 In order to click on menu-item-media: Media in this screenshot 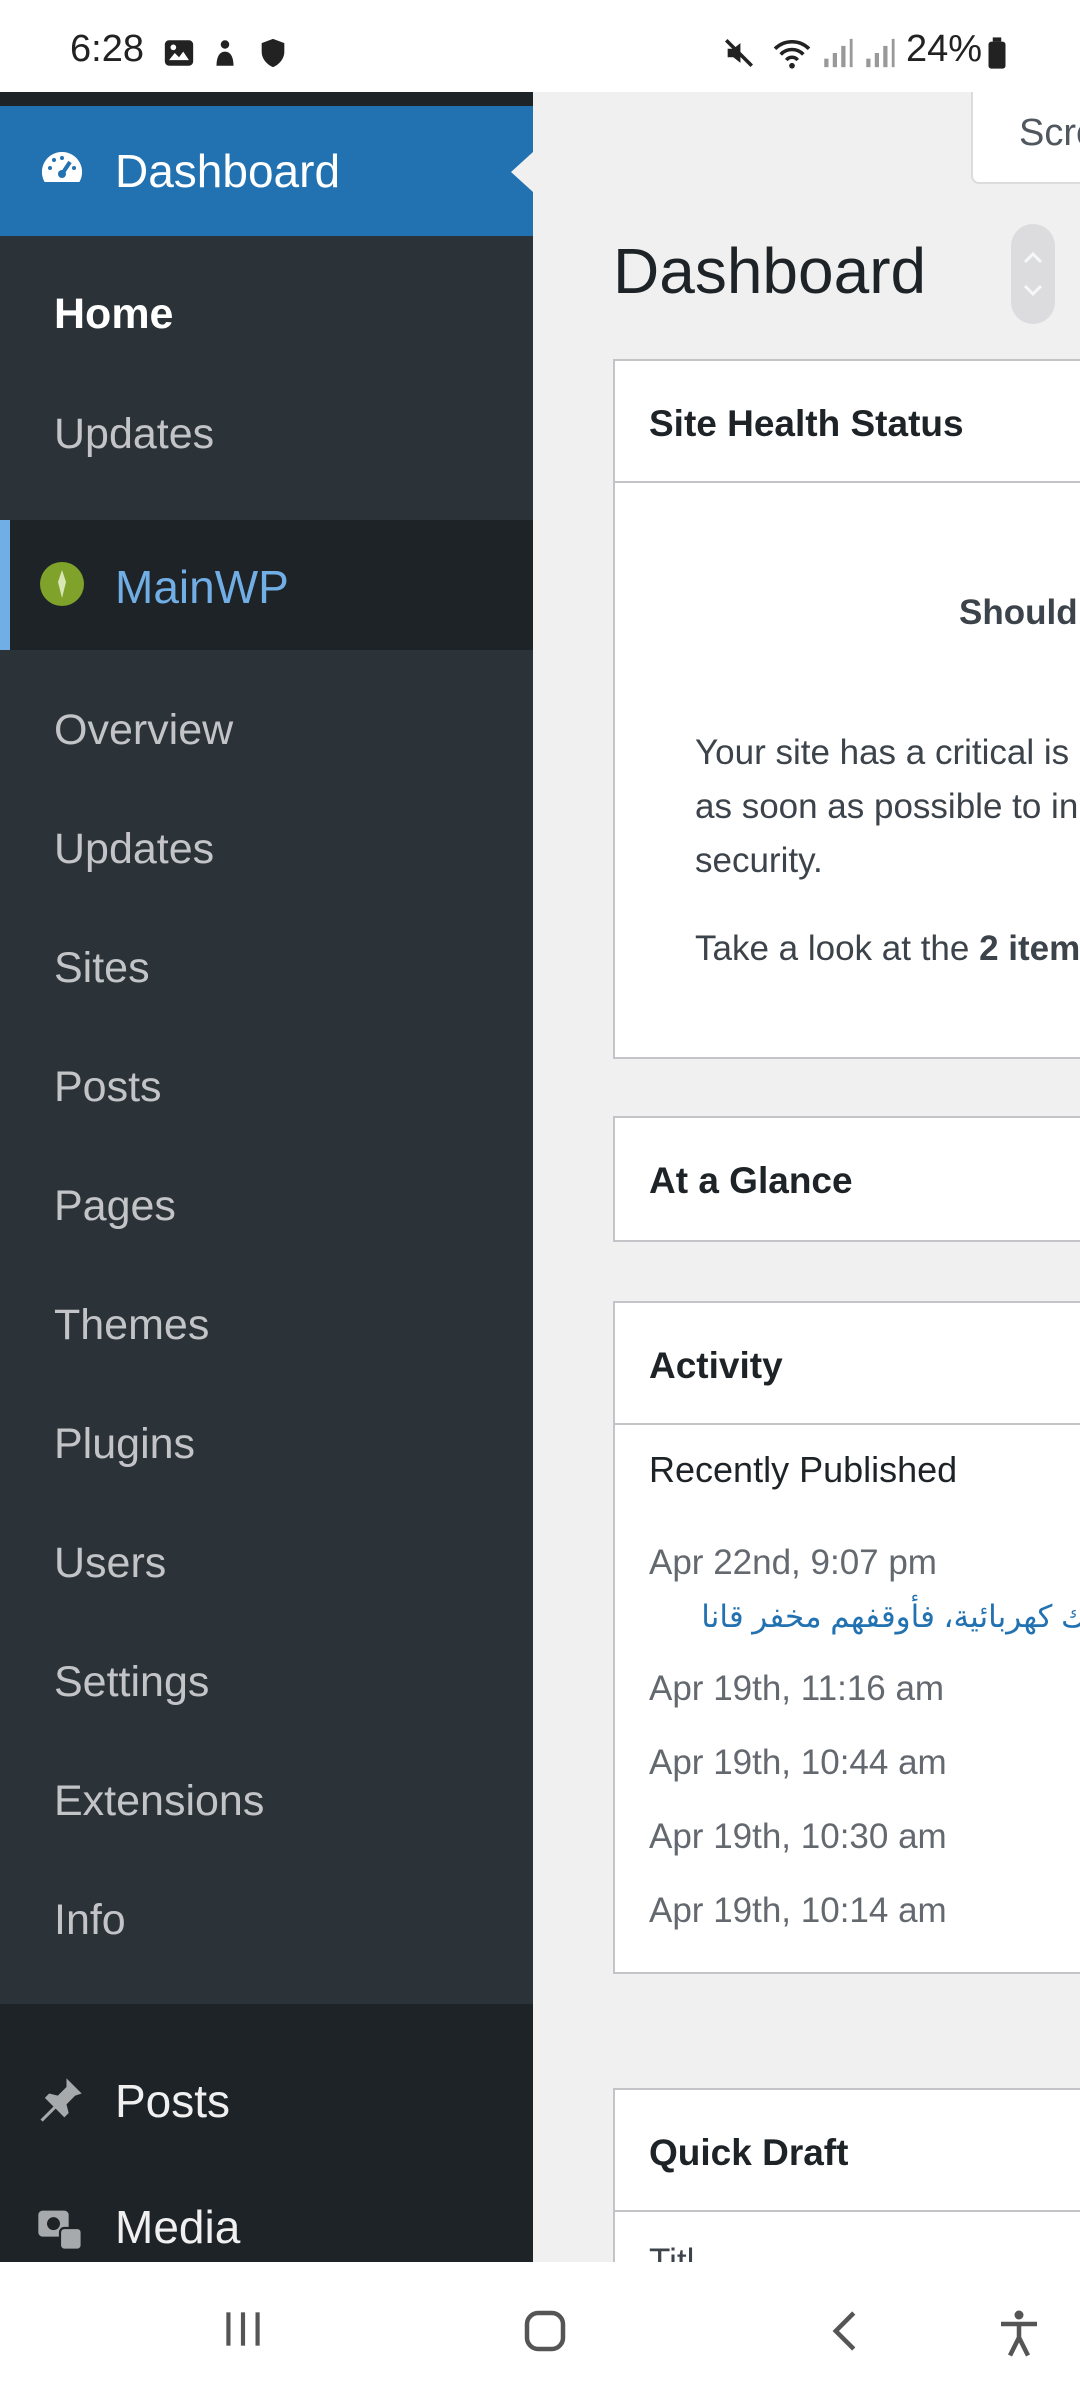, I will do `click(266, 2228)`.